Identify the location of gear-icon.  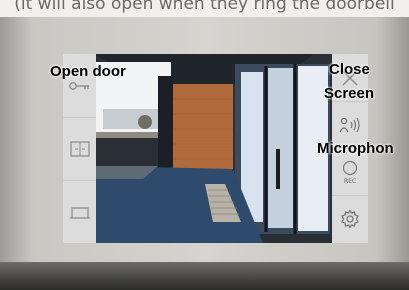
(350, 219).